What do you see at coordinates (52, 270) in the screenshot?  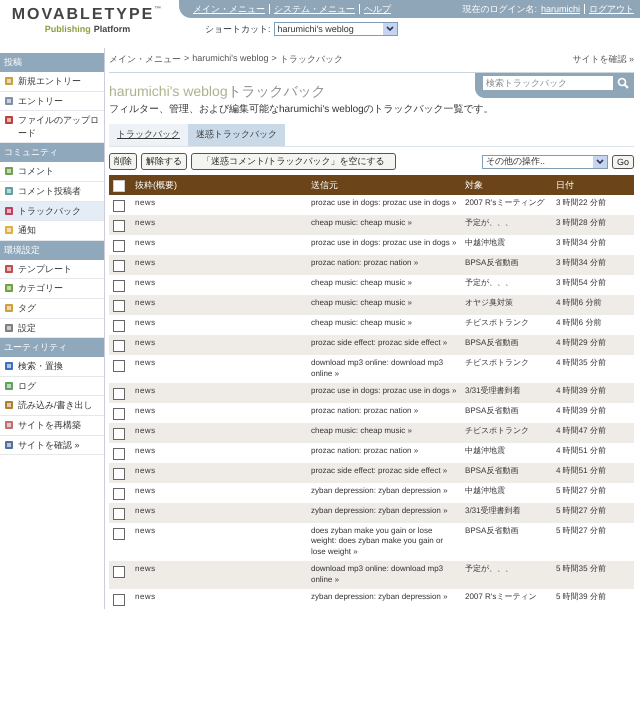 I see `sidebar-item: テンプレート` at bounding box center [52, 270].